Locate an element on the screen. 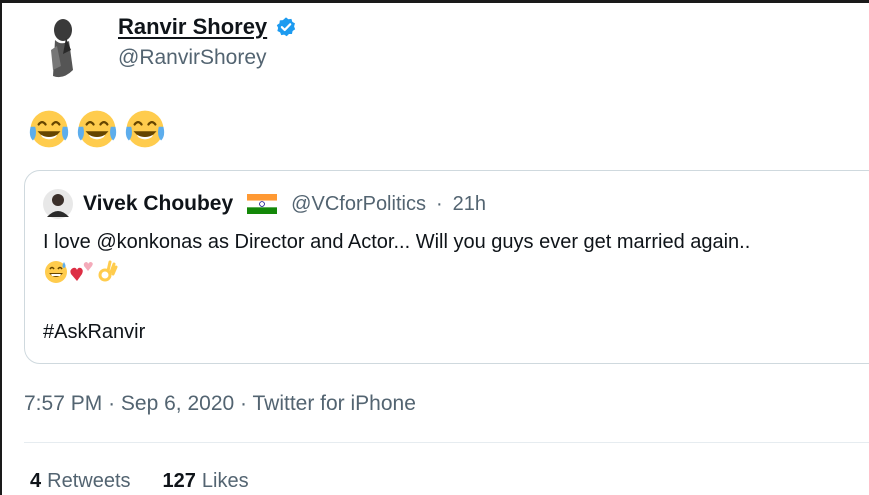 This screenshot has height=495, width=869. tweet-time: 7:57 PM is located at coordinates (63, 403).